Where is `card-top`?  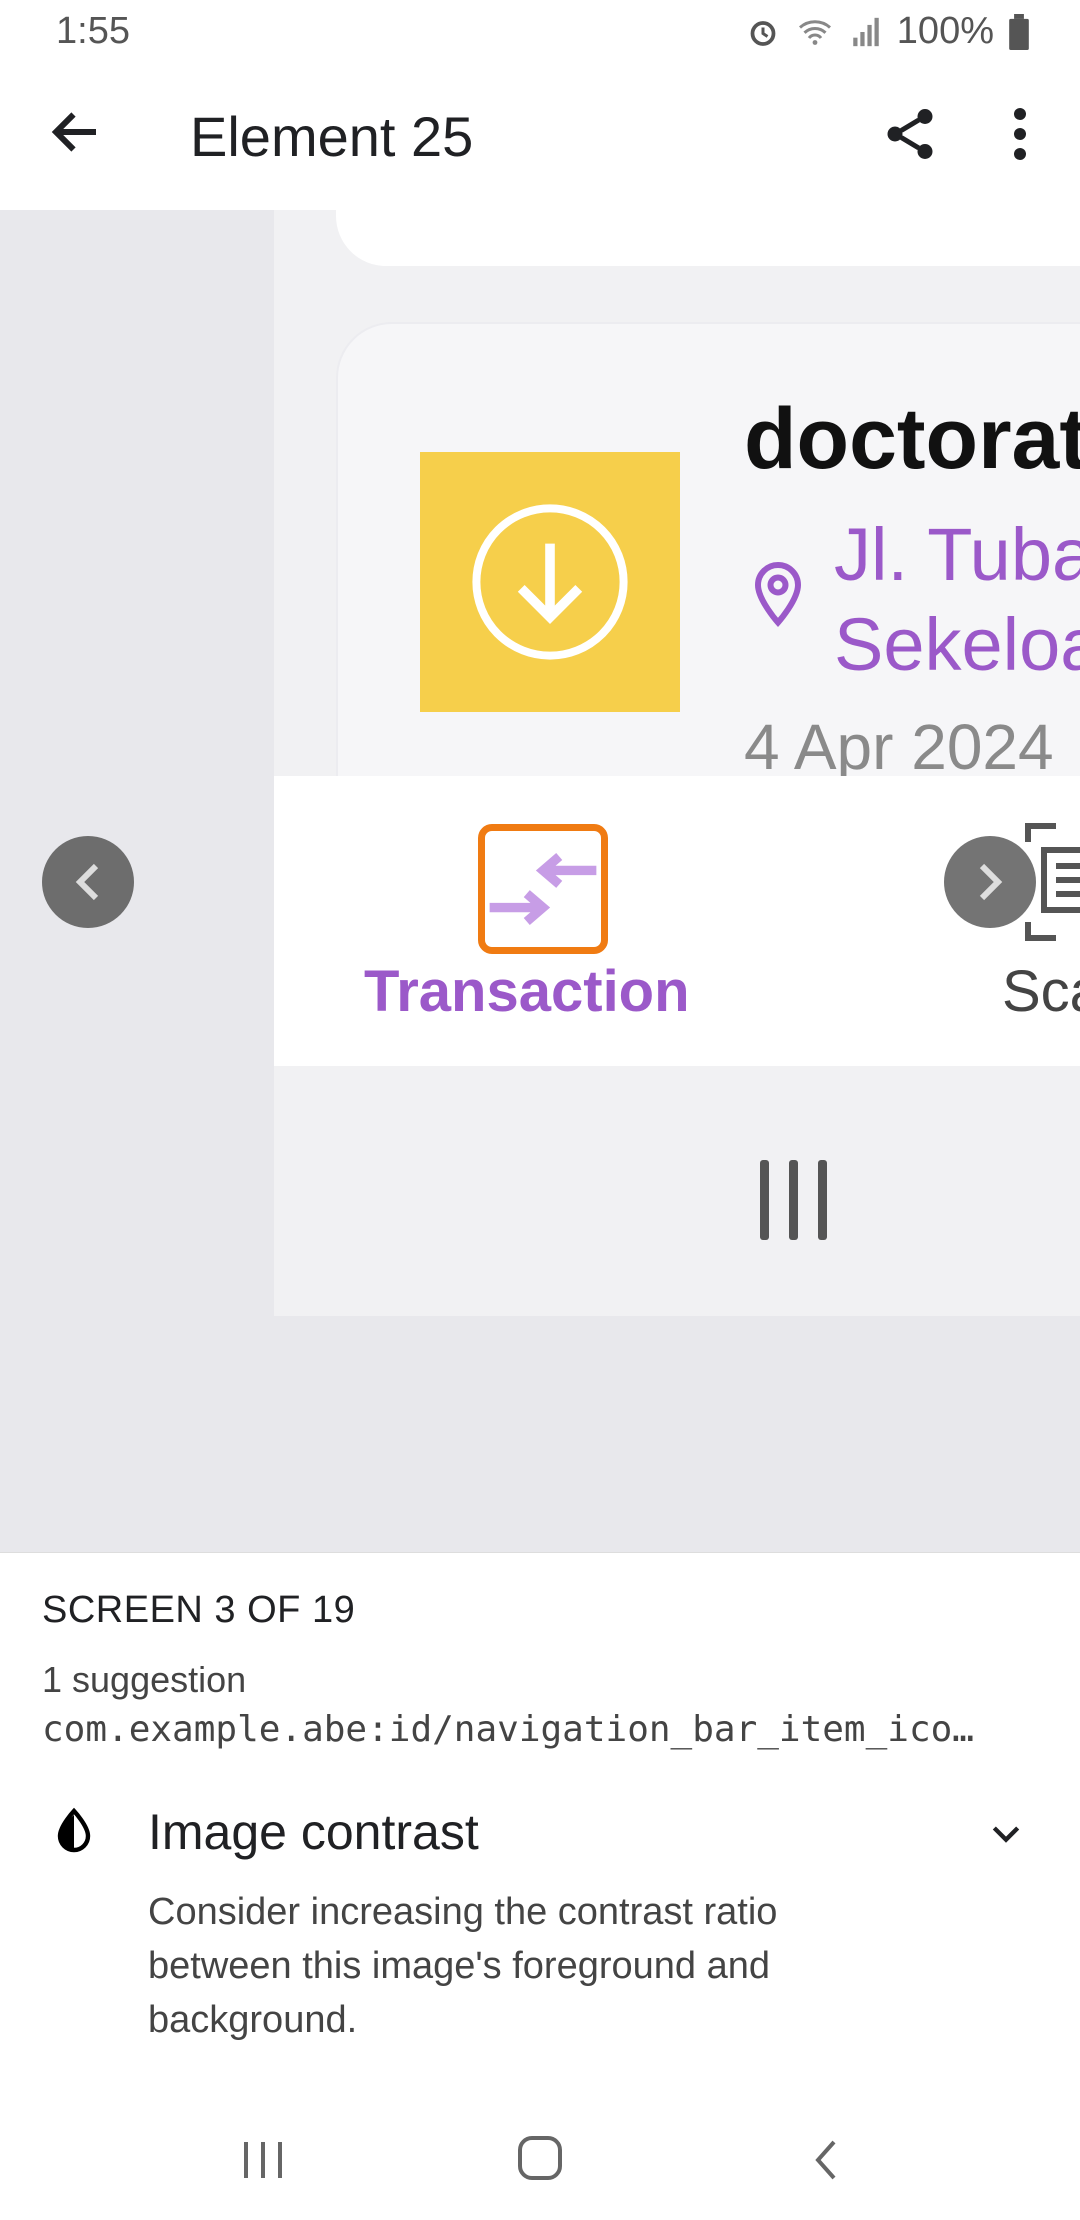 card-top is located at coordinates (708, 238).